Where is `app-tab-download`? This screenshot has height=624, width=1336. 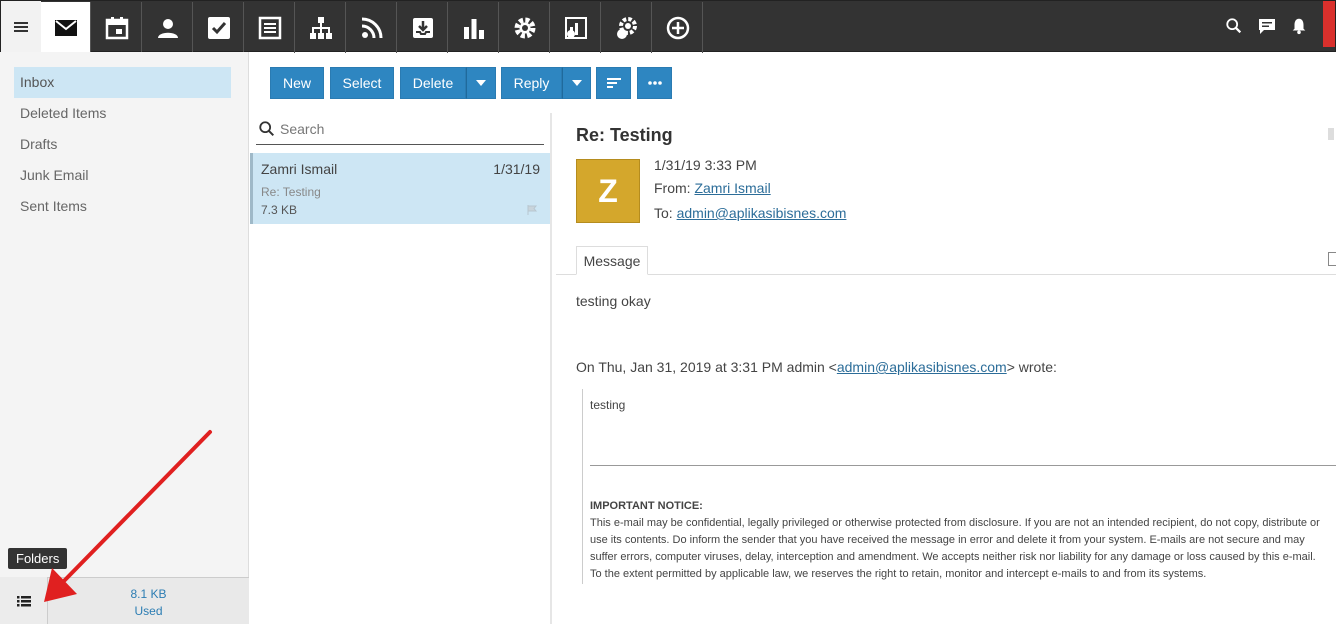 app-tab-download is located at coordinates (423, 27).